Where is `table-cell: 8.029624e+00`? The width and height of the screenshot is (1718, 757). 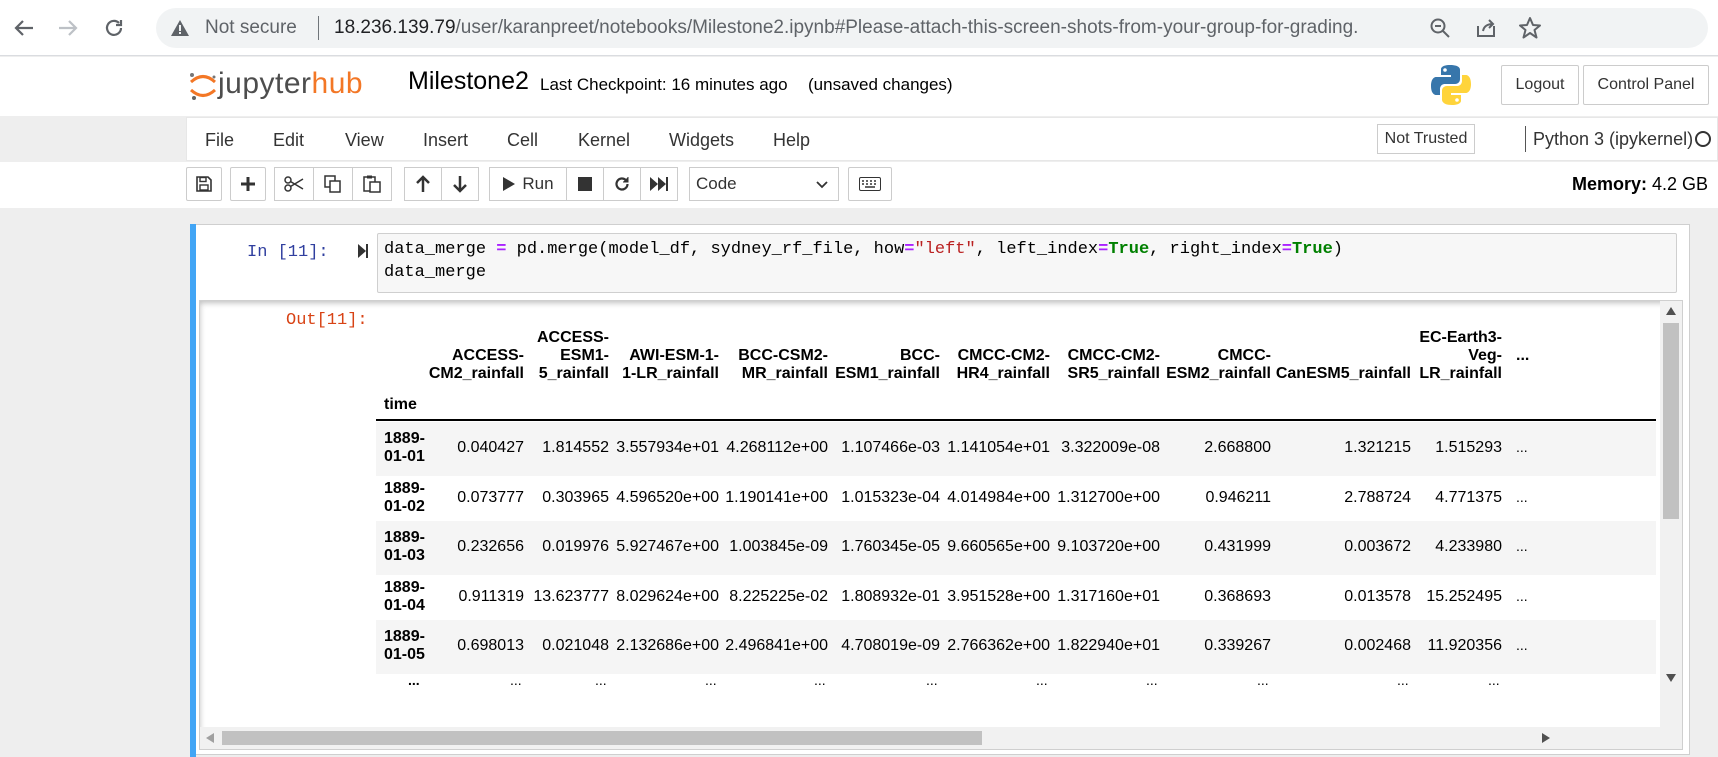
table-cell: 8.029624e+00 is located at coordinates (667, 596).